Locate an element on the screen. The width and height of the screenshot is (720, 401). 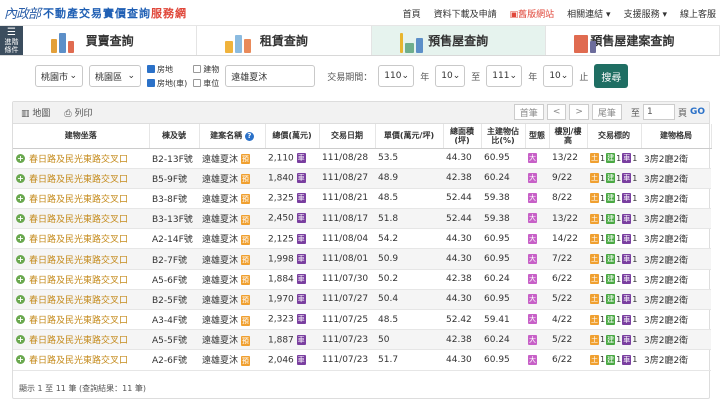
to-month-select: 10 ⌄ is located at coordinates (558, 76).